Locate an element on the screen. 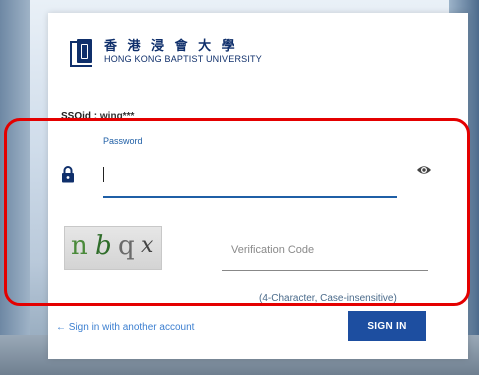  university-logo: 香 港 浸 會 大 學 HONG KONG BAPTIST UNIVERSITY is located at coordinates (166, 53).